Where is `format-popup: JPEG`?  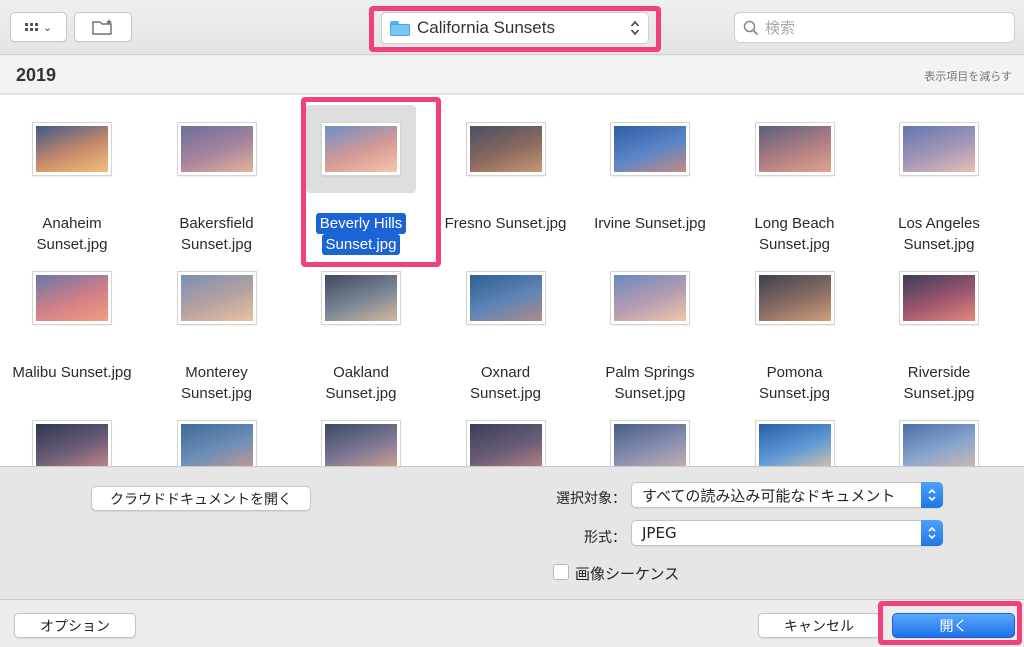
format-popup: JPEG is located at coordinates (787, 533).